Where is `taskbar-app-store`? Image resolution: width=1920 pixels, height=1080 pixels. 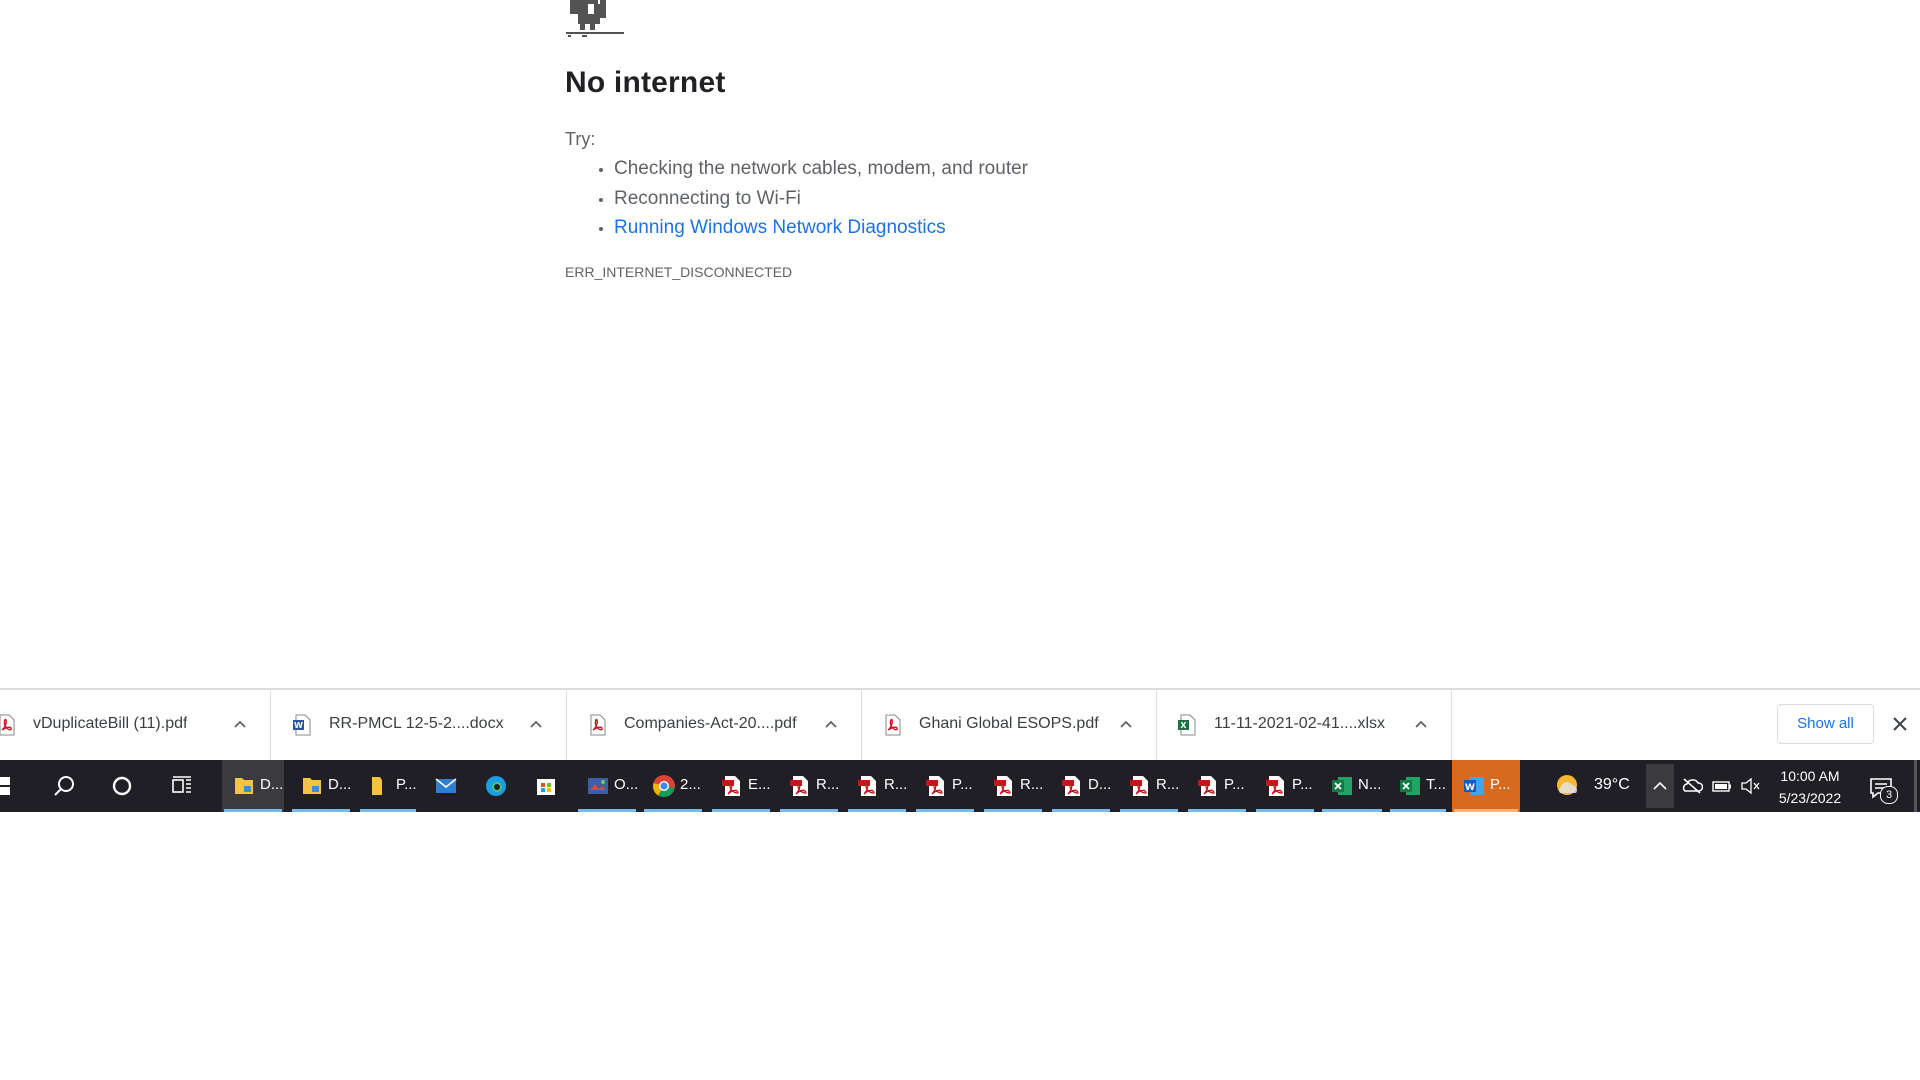 taskbar-app-store is located at coordinates (547, 786).